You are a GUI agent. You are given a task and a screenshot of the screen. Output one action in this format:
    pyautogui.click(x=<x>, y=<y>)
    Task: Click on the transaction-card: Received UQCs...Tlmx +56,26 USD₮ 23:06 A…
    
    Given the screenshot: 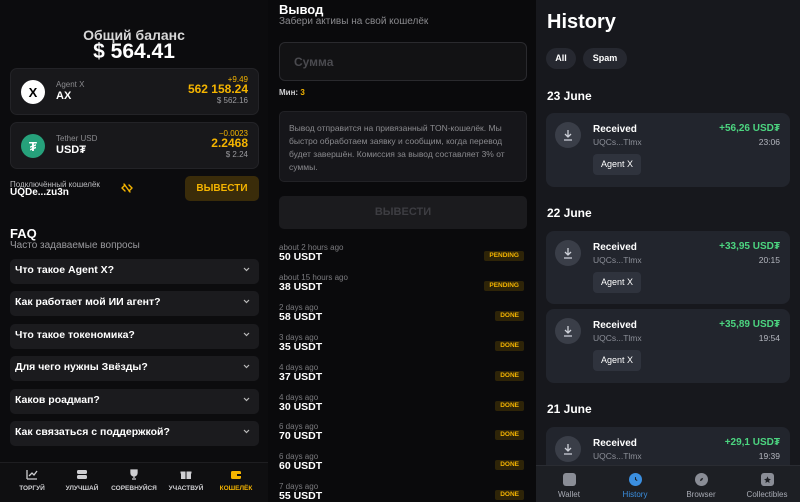 What is the action you would take?
    pyautogui.click(x=668, y=150)
    